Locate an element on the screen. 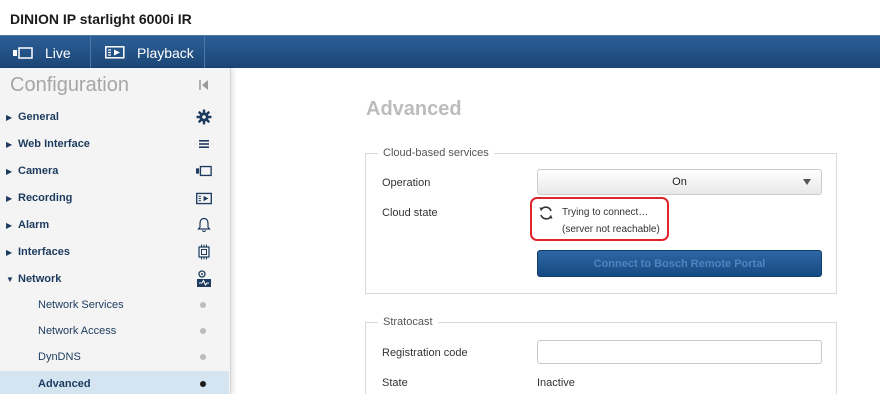  sidebar-item-network: ▼ Network is located at coordinates (115, 279).